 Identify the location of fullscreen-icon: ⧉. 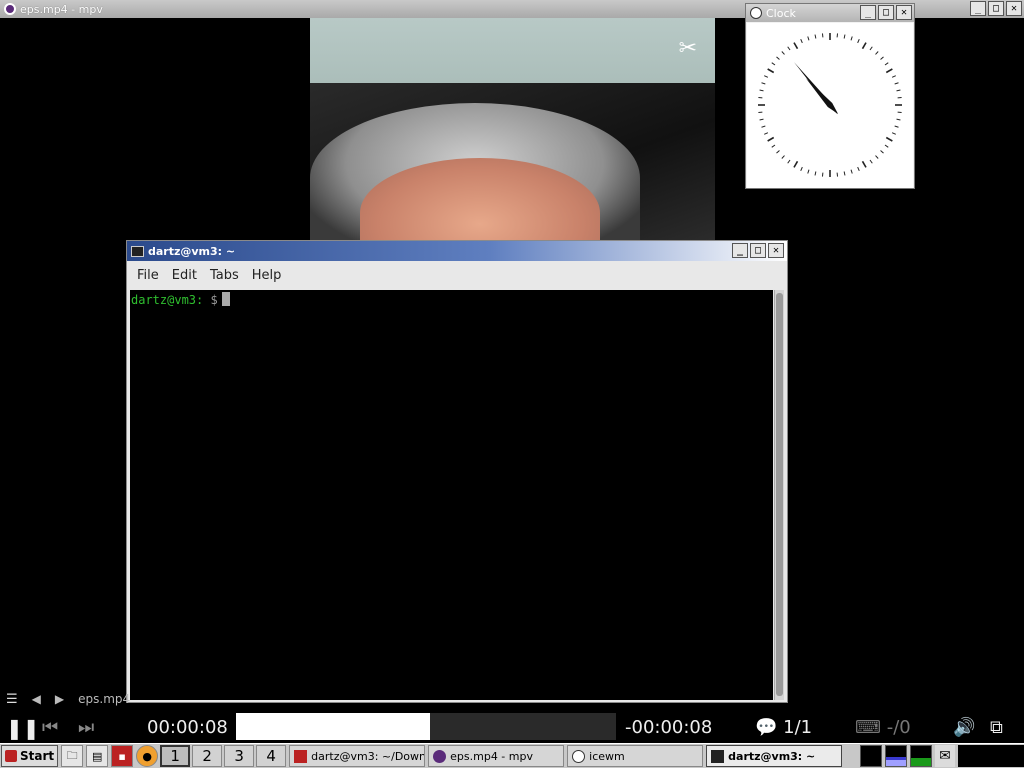
(996, 727).